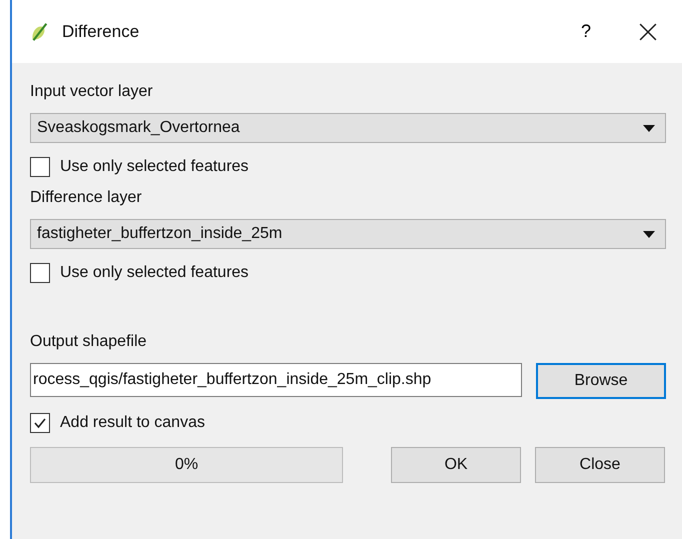 The image size is (682, 539). Describe the element at coordinates (92, 92) in the screenshot. I see `field-label: Input vector layer` at that location.